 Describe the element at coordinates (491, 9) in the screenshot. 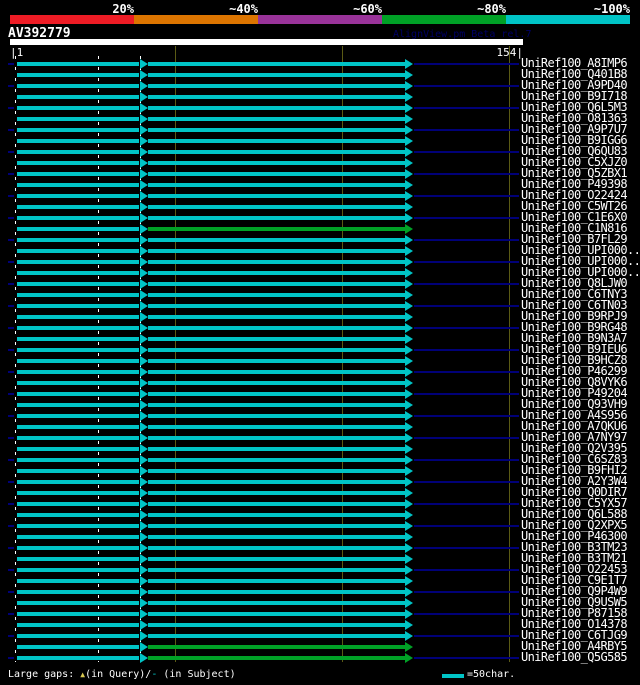

I see `scale-label-80: ~80%` at that location.